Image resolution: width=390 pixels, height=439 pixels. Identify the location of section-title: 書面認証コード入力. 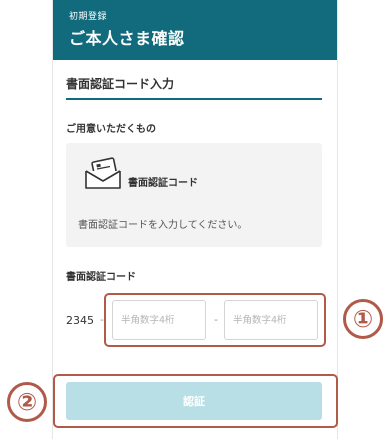
(120, 84).